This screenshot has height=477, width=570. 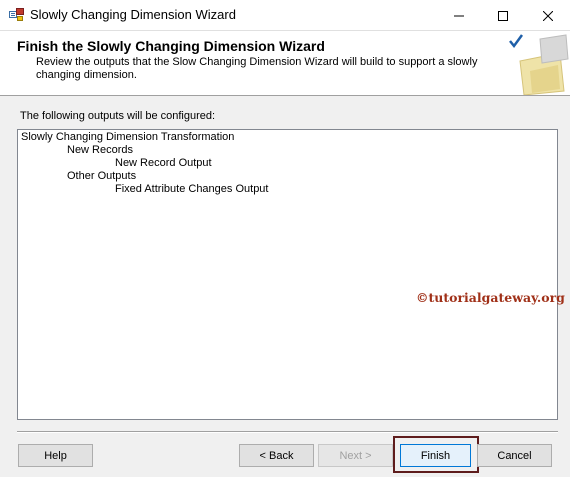 I want to click on tree-item-other-outputs: Other Outputs, so click(x=102, y=176).